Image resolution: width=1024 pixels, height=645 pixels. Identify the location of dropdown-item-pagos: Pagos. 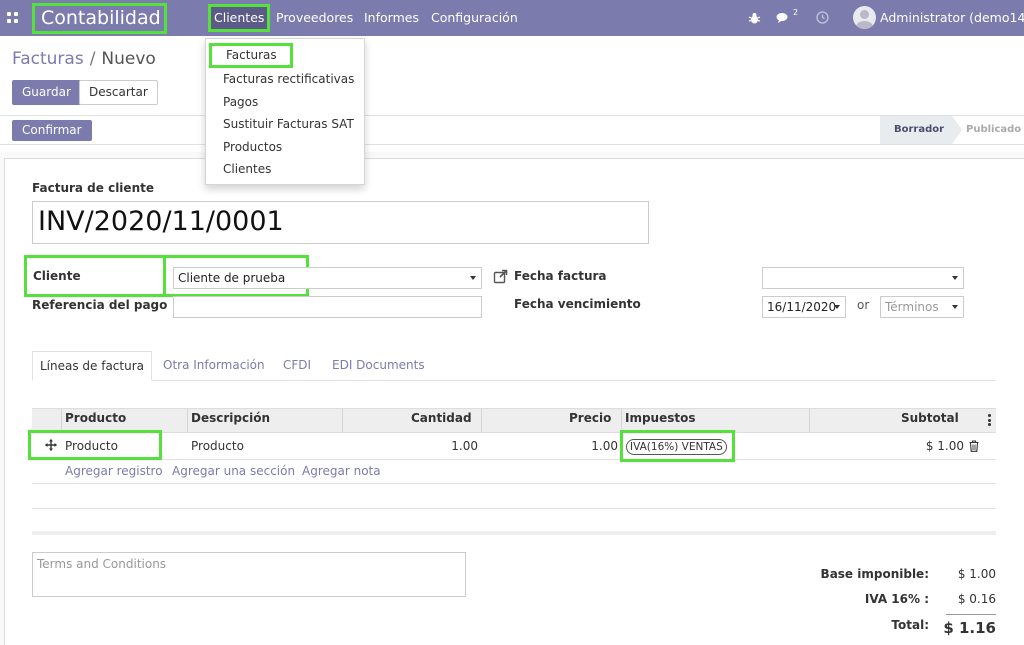
(240, 102).